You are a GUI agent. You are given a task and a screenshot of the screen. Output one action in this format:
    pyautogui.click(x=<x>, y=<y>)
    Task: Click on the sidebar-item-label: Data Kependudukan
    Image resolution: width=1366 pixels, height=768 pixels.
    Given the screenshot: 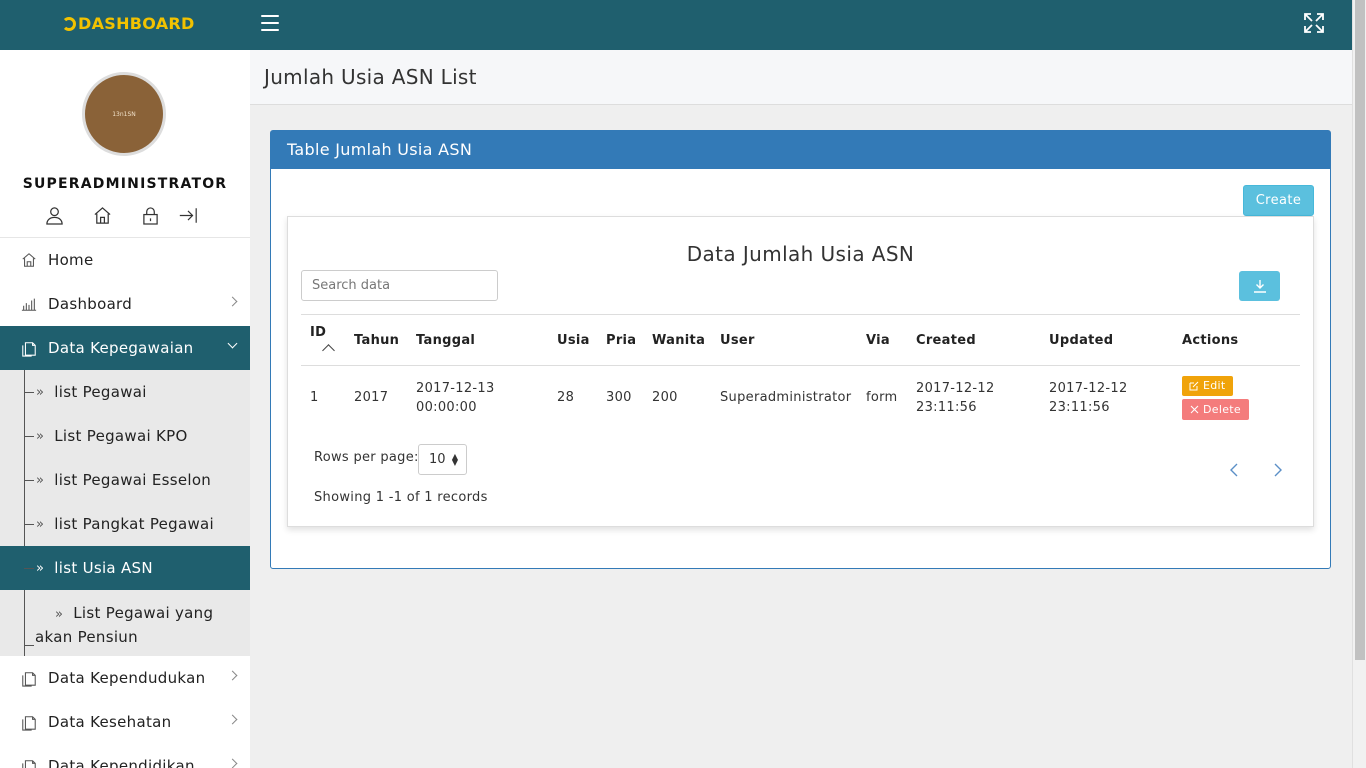 What is the action you would take?
    pyautogui.click(x=127, y=678)
    